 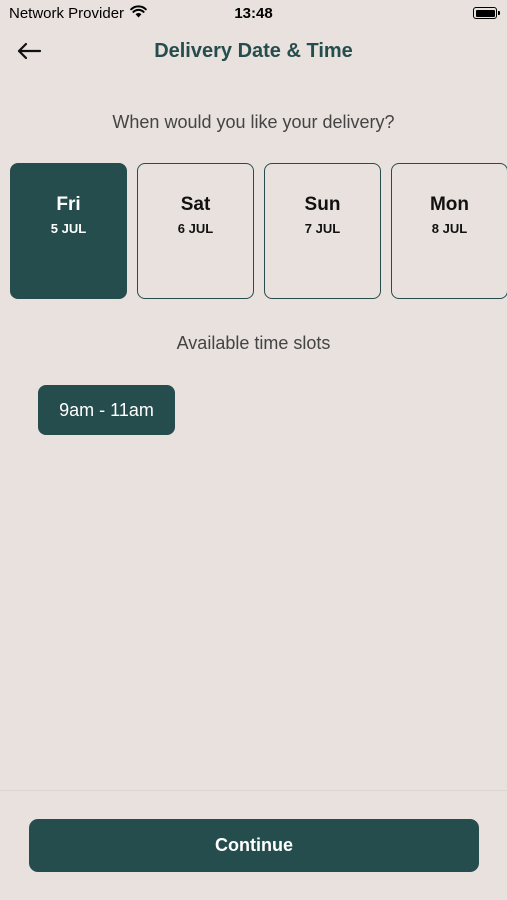 I want to click on date-card-mon: Mon 8 JUL, so click(x=449, y=231).